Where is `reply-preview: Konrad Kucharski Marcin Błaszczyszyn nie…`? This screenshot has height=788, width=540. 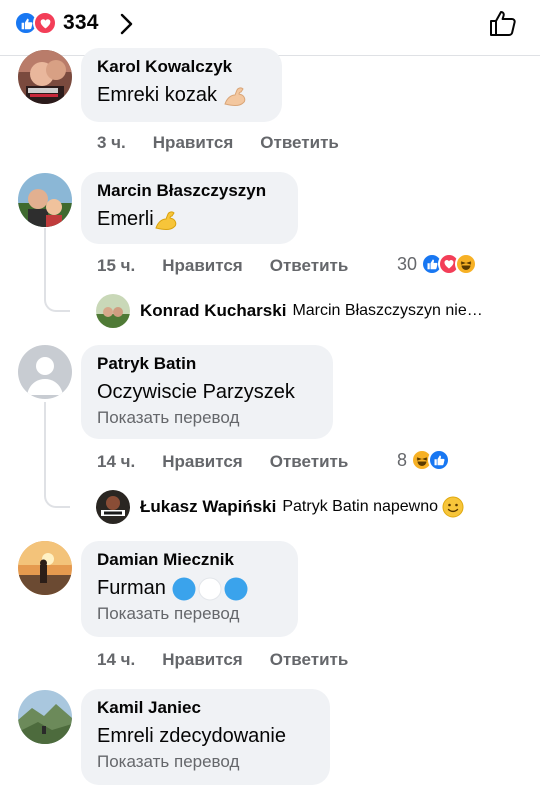
reply-preview: Konrad Kucharski Marcin Błaszczyszyn nie… is located at coordinates (289, 311).